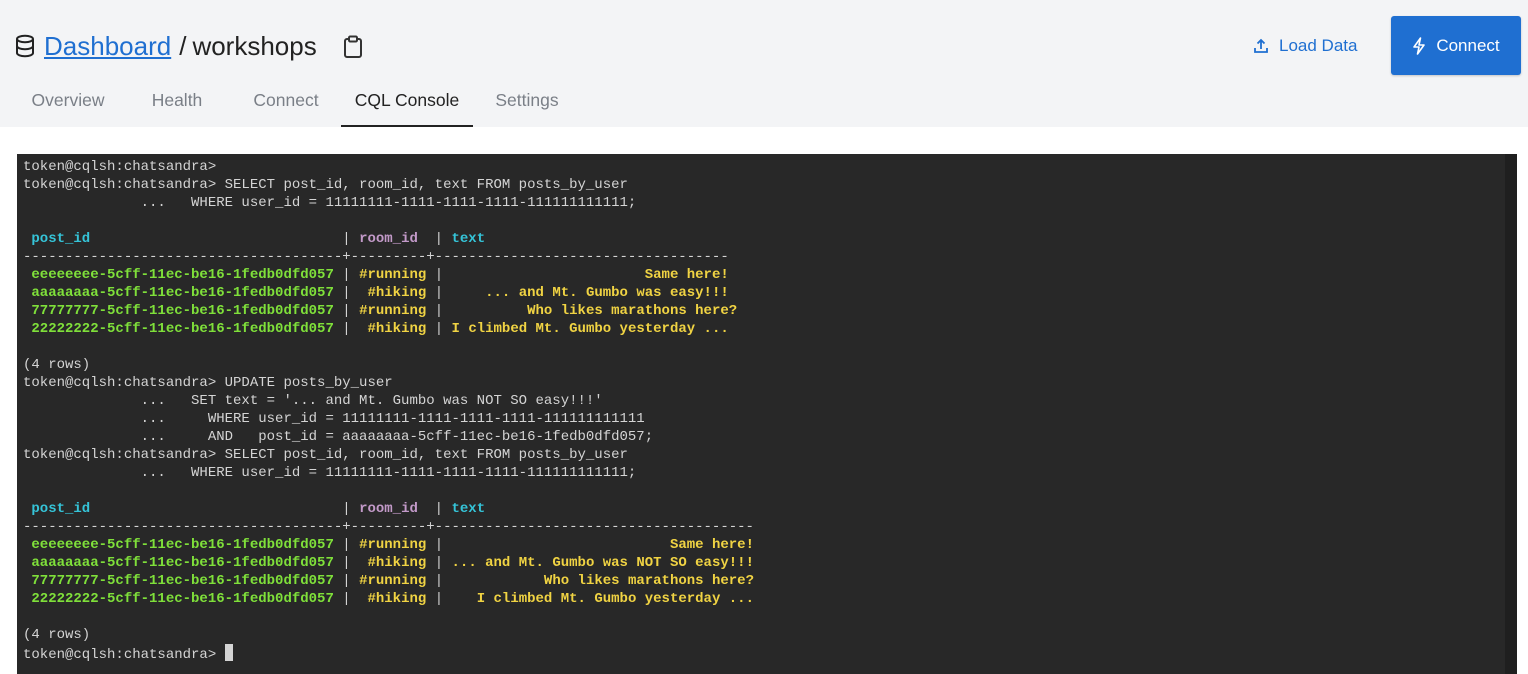 The height and width of the screenshot is (674, 1528). I want to click on console-line-text: token@cqlsh:chatsandra>, so click(120, 167).